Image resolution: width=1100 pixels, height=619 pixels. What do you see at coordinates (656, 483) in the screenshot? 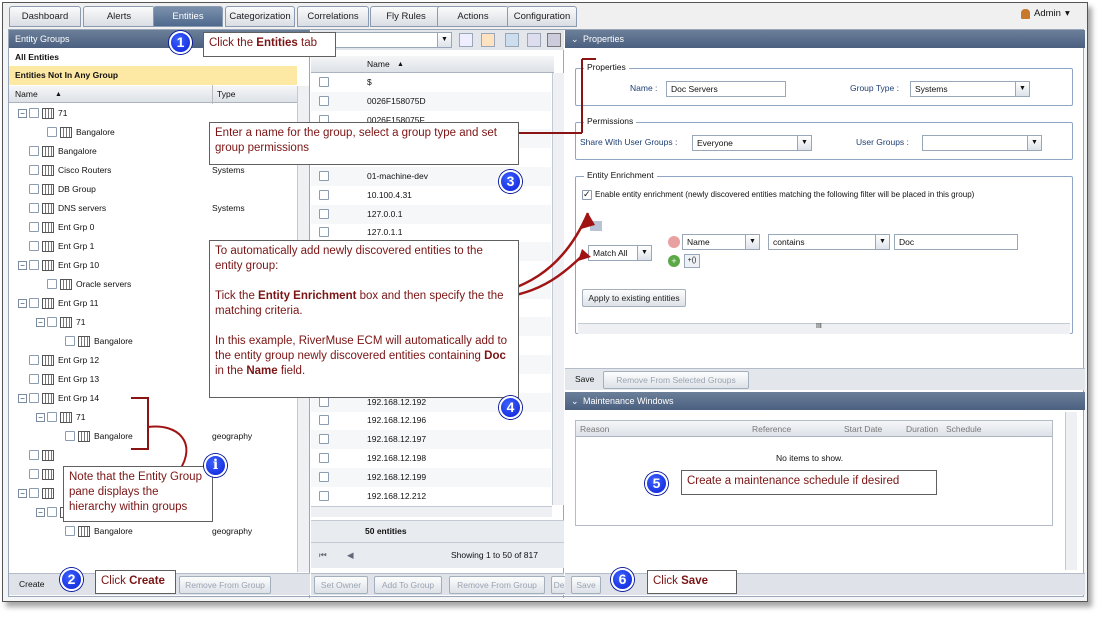
I see `step-5-badge: 5` at bounding box center [656, 483].